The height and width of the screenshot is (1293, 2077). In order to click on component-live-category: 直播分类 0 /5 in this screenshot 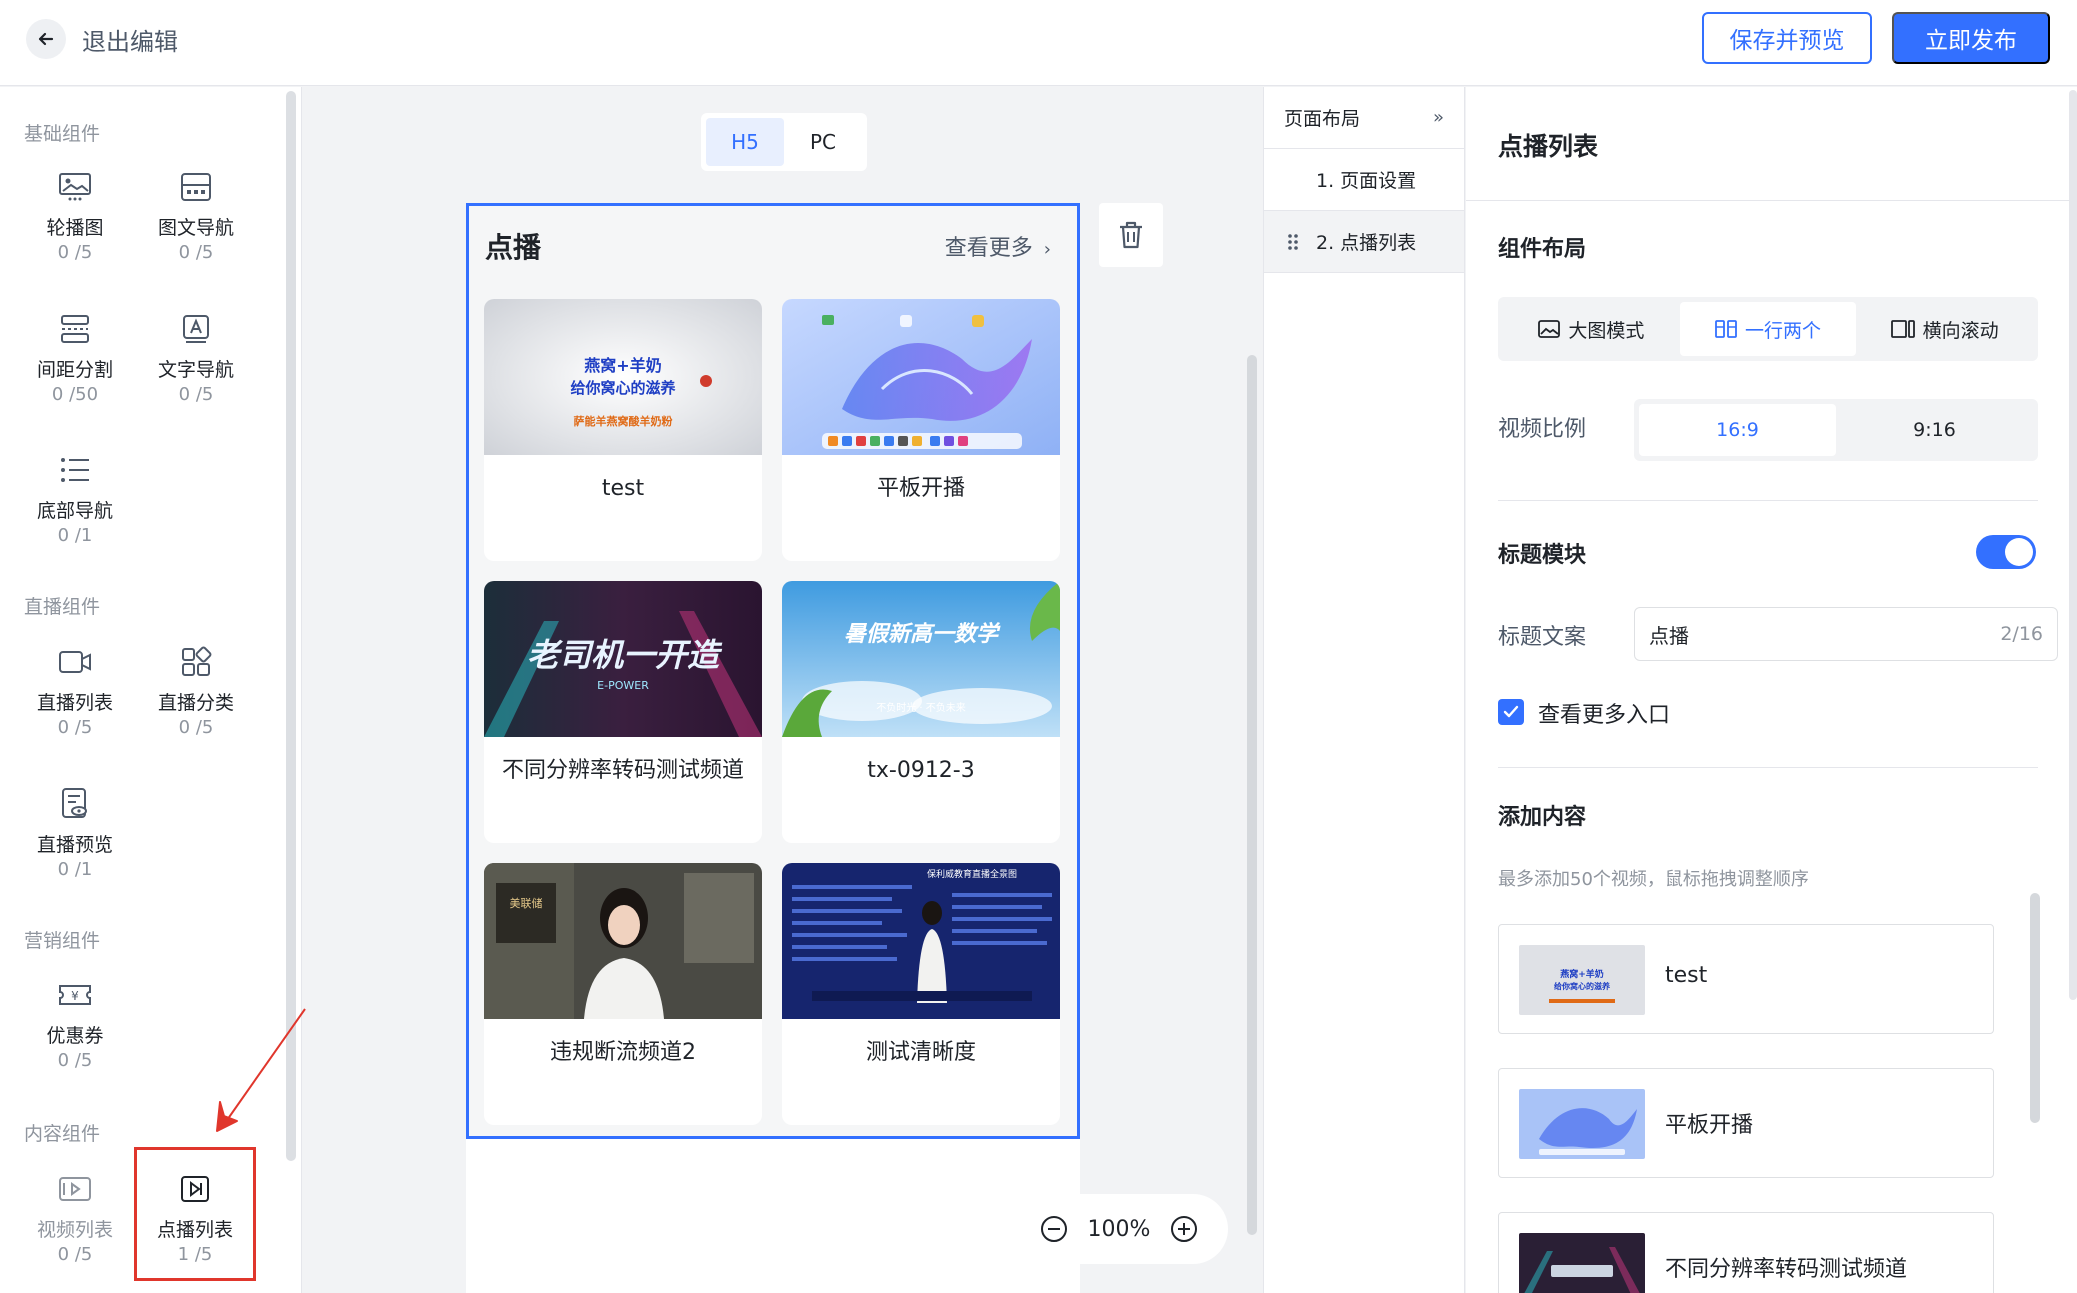, I will do `click(196, 690)`.